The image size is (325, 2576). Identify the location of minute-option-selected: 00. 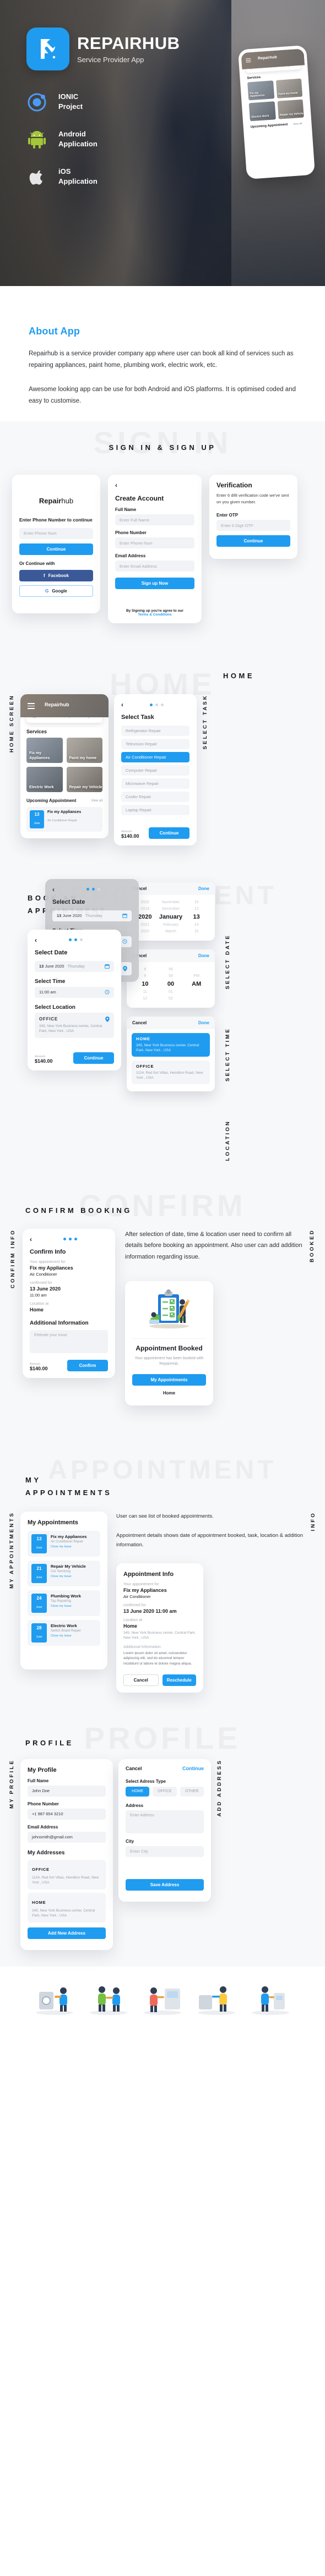
(171, 984).